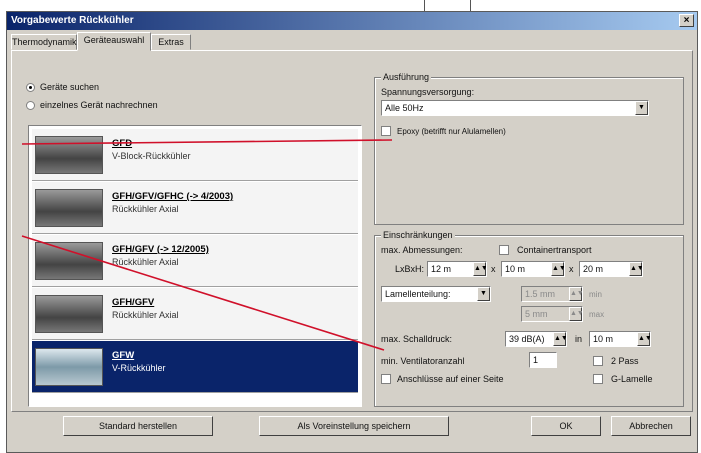  I want to click on voltage-label: Spannungsversorgung:, so click(428, 92).